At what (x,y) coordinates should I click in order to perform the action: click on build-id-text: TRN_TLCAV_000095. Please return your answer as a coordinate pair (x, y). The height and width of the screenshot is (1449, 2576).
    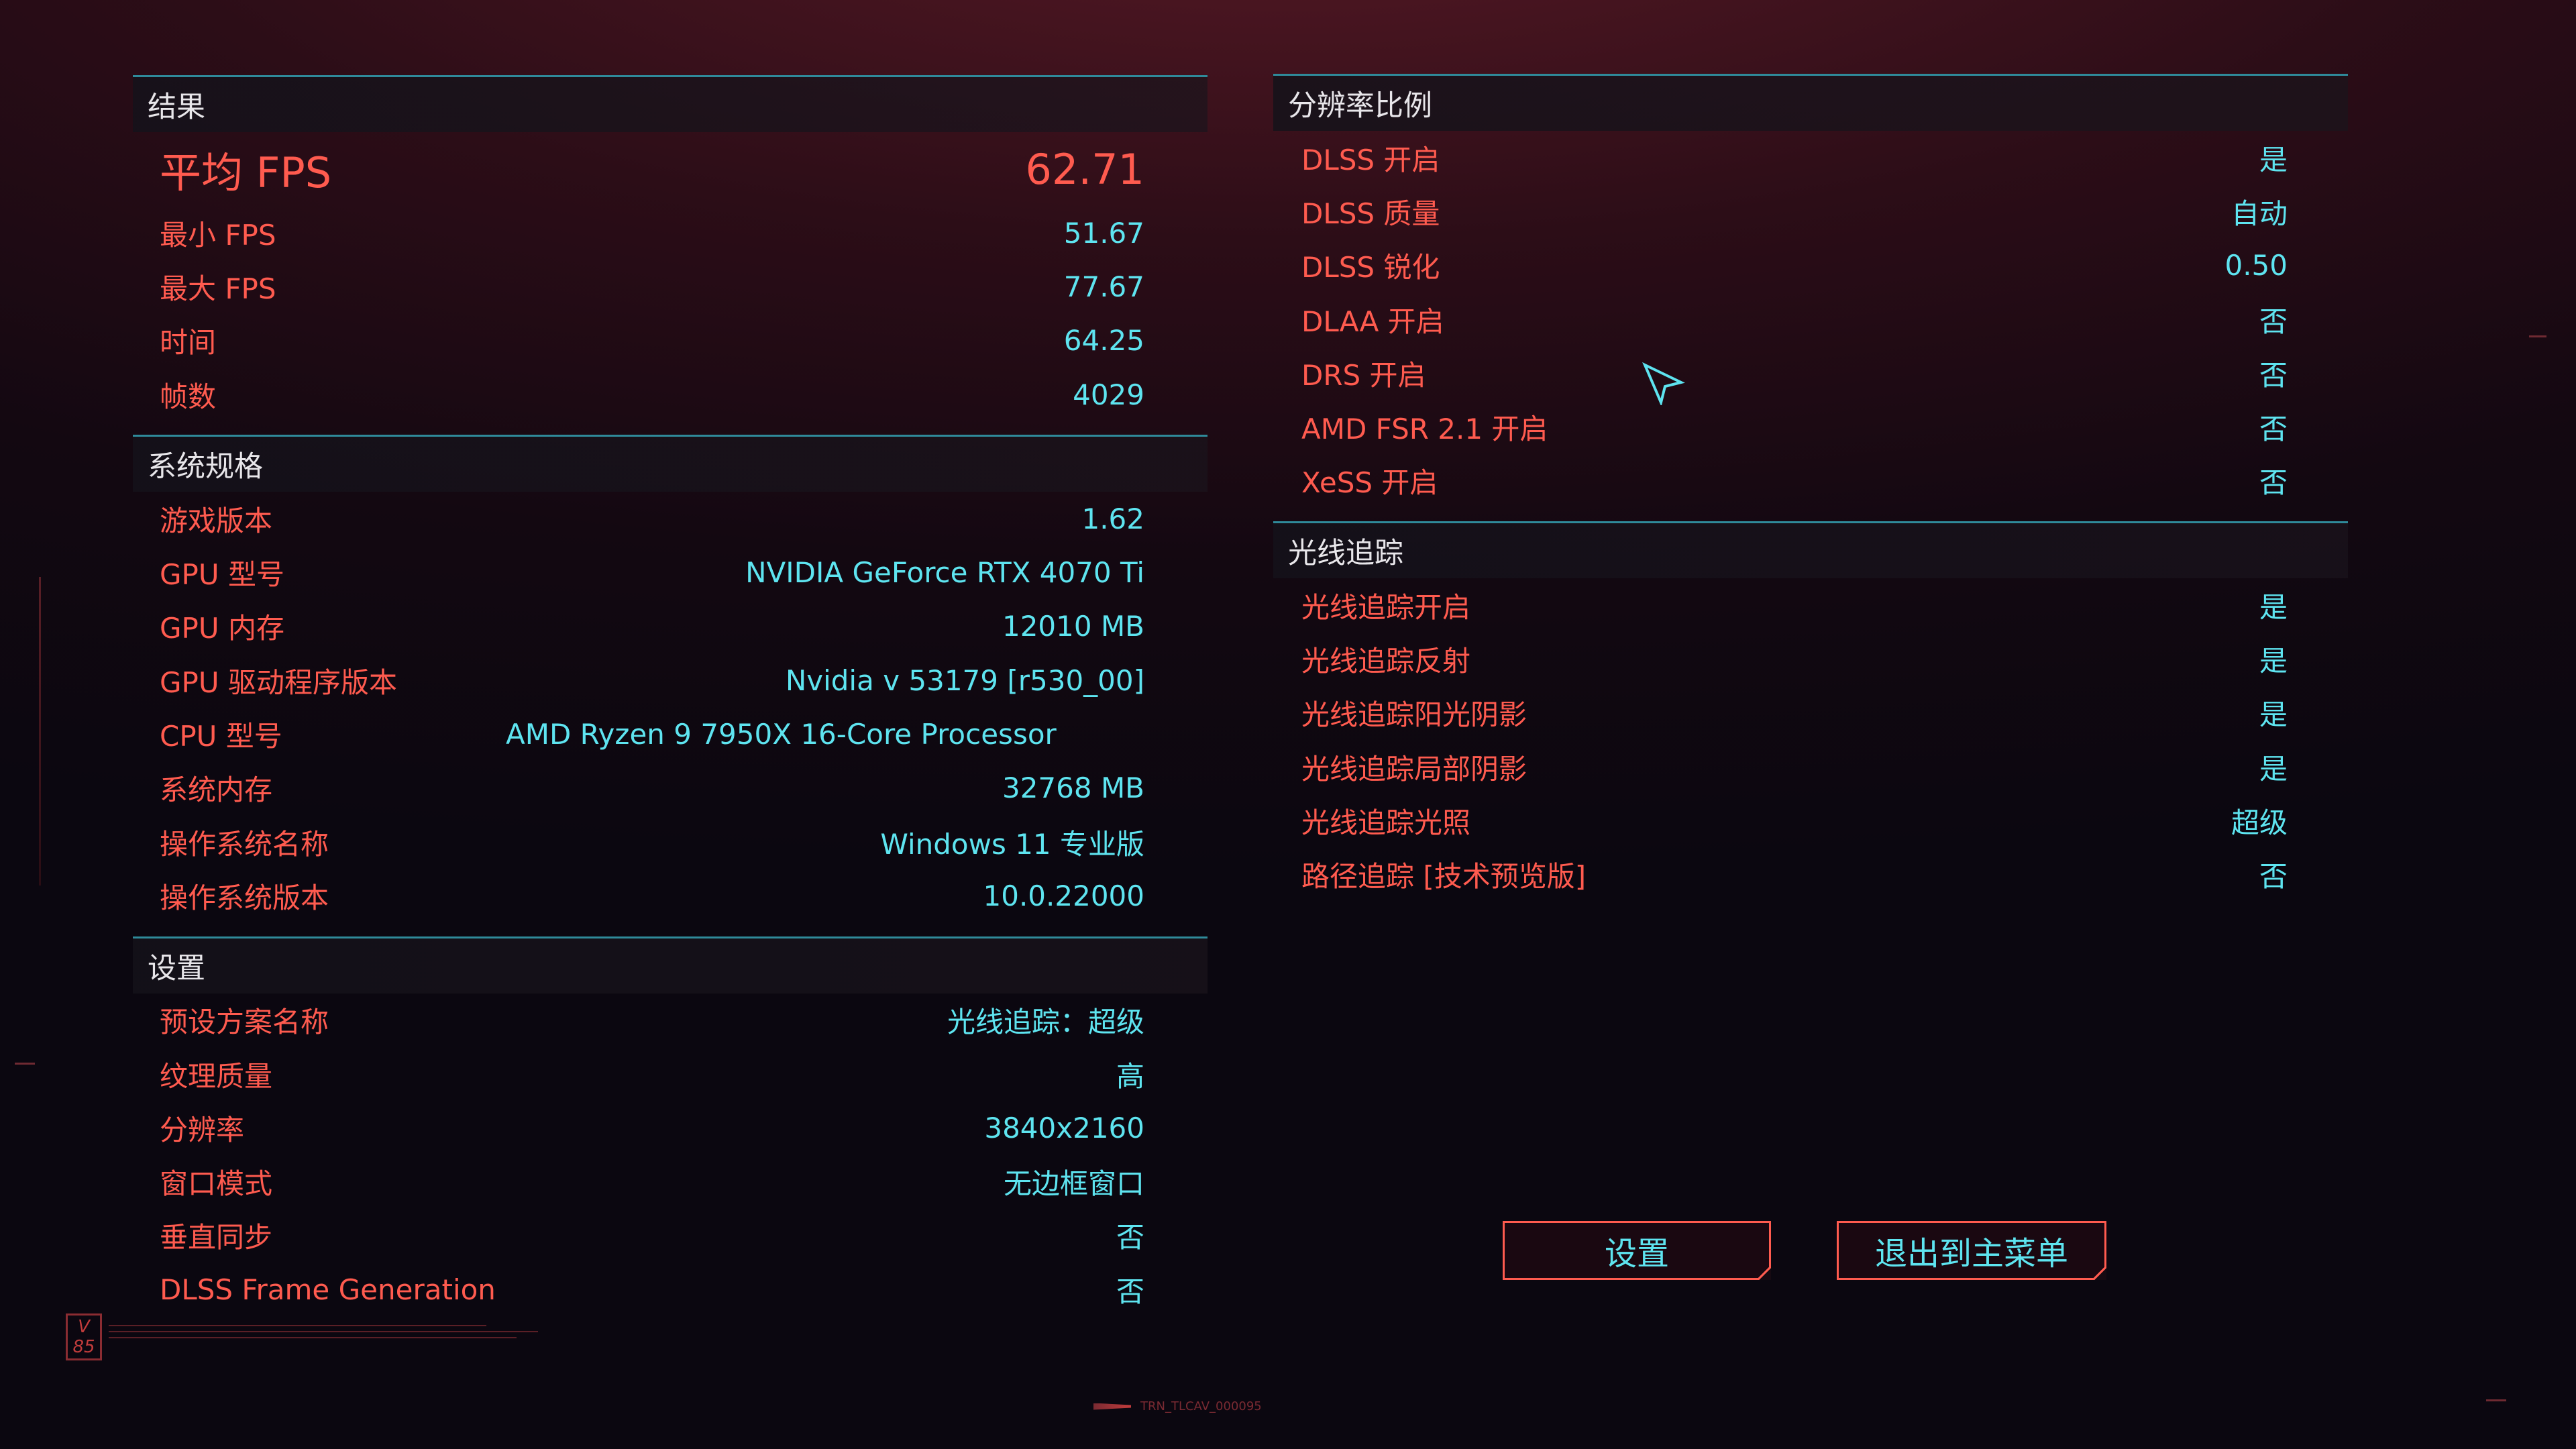
    Looking at the image, I should click on (1201, 1406).